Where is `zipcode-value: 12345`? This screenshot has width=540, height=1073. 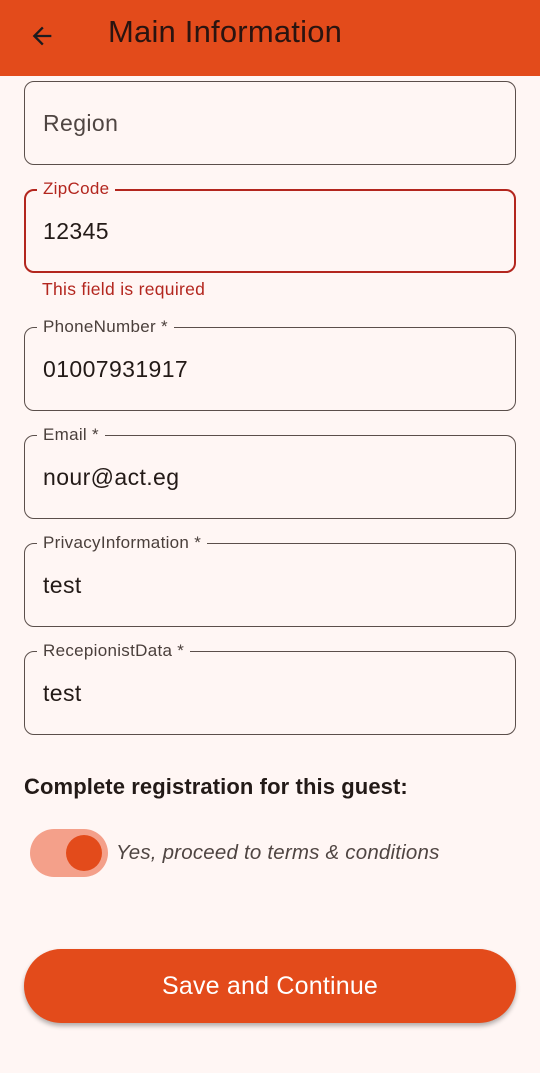
zipcode-value: 12345 is located at coordinates (76, 231).